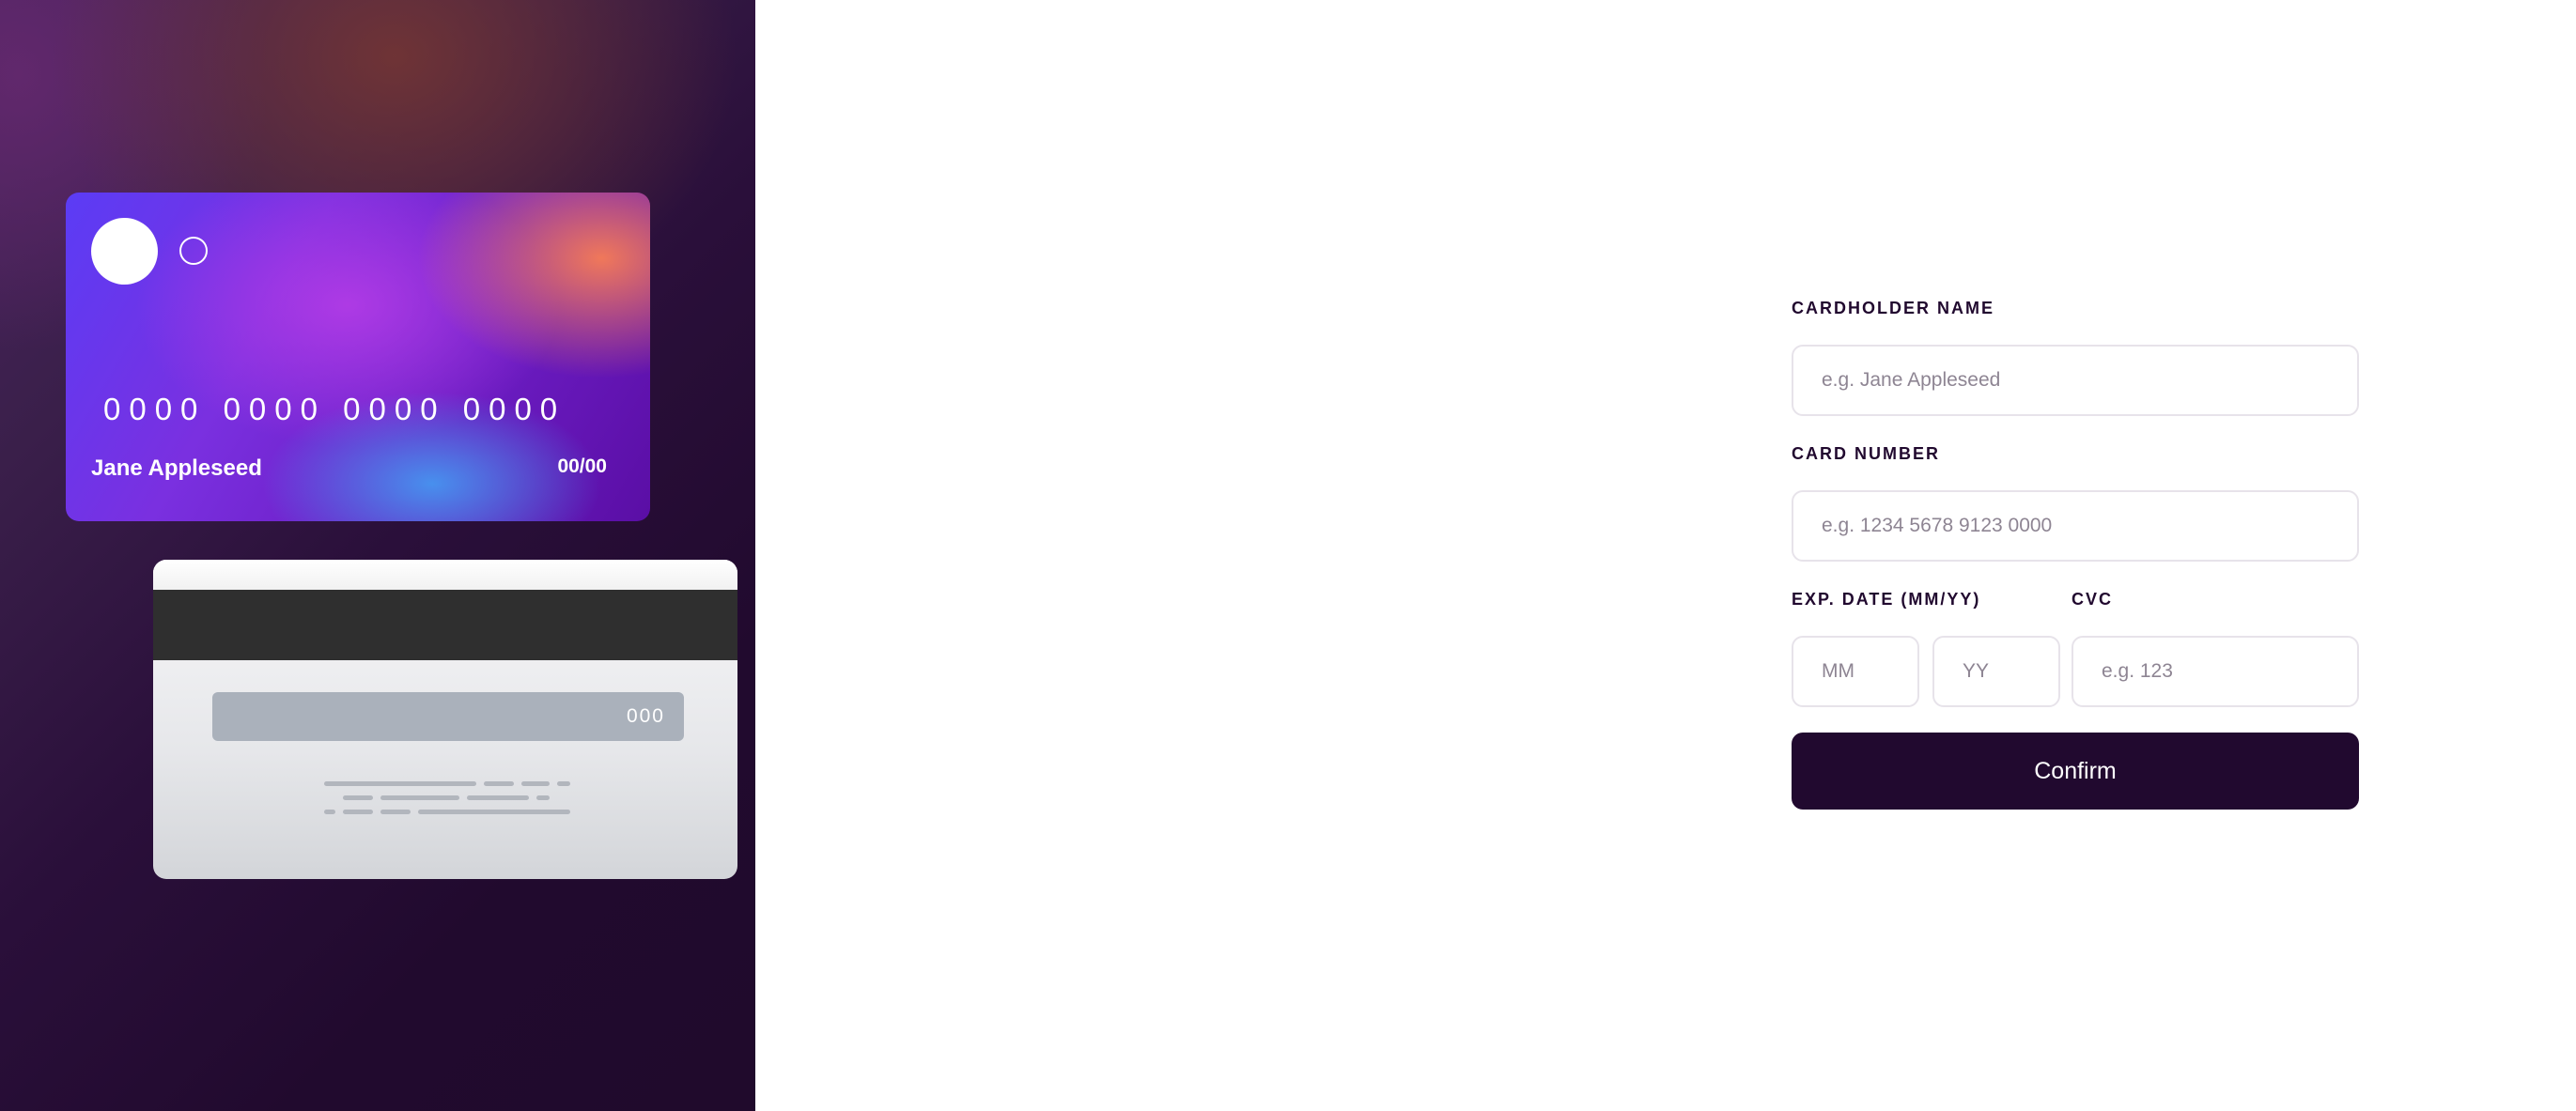 The image size is (2576, 1111). What do you see at coordinates (447, 800) in the screenshot?
I see `card-back-fine-print` at bounding box center [447, 800].